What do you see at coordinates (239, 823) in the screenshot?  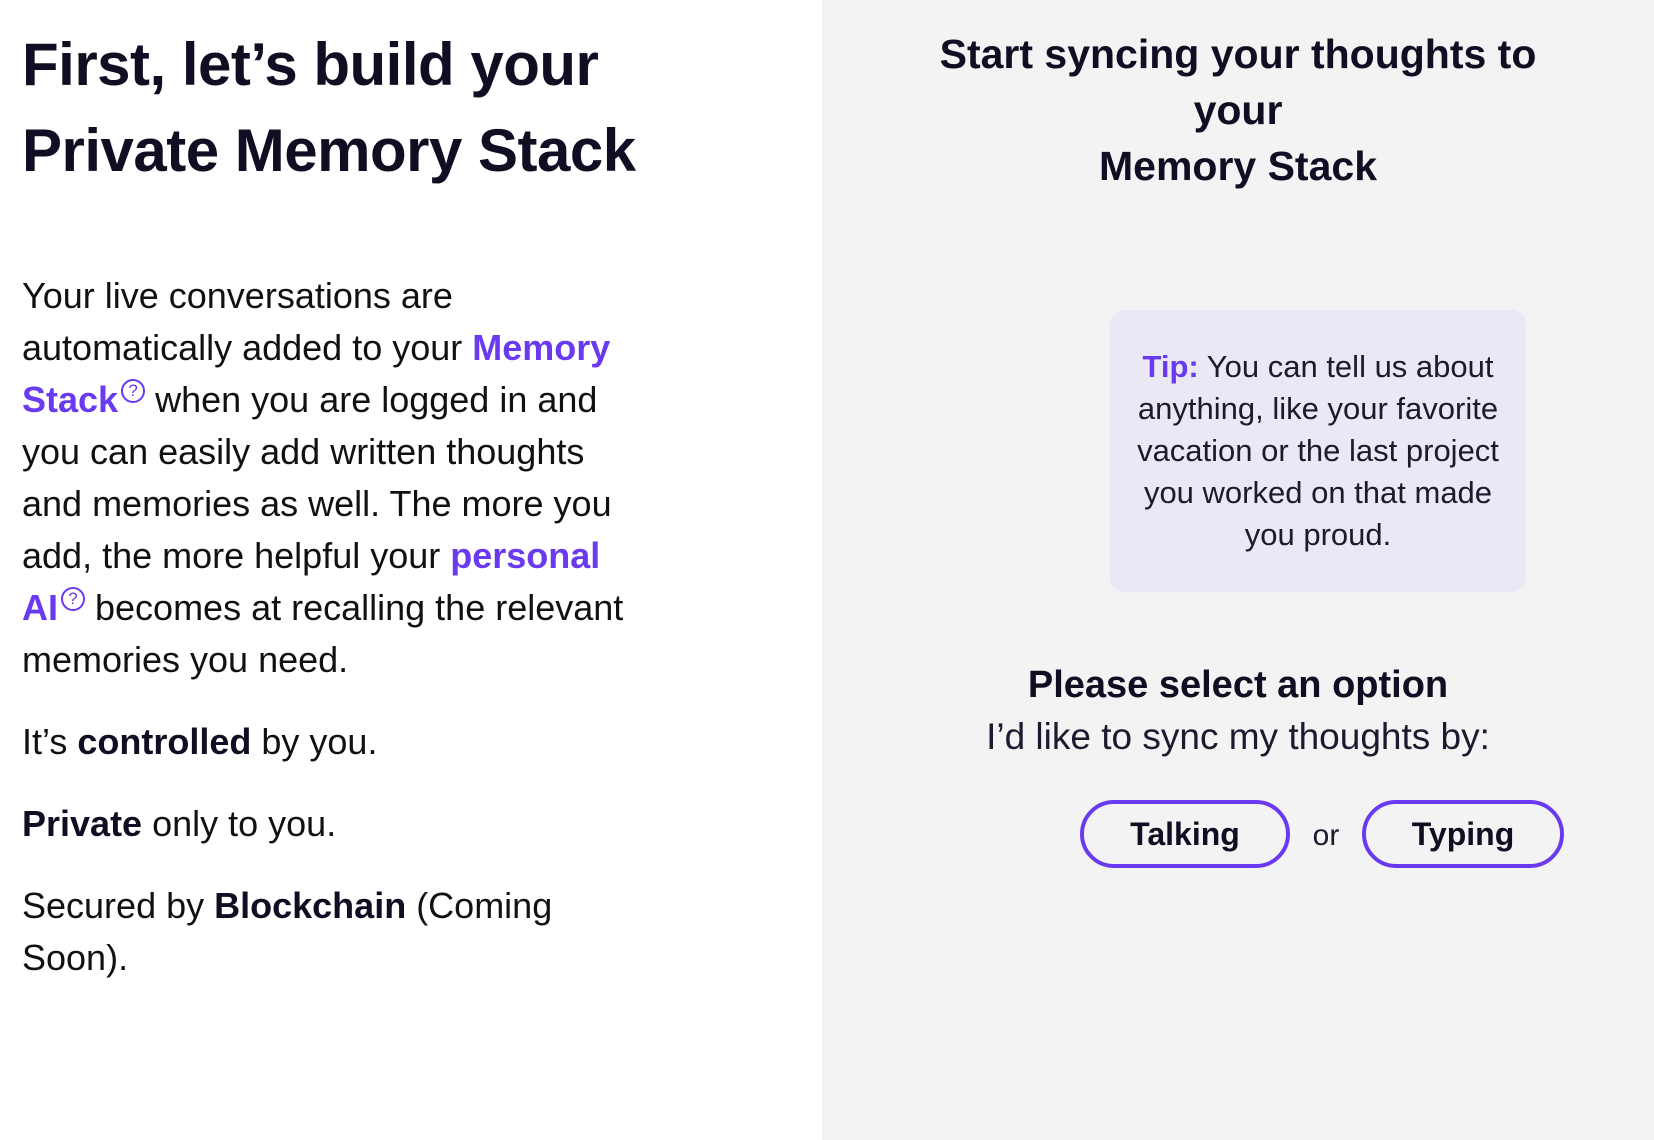 I see `private-suffix: only to you.` at bounding box center [239, 823].